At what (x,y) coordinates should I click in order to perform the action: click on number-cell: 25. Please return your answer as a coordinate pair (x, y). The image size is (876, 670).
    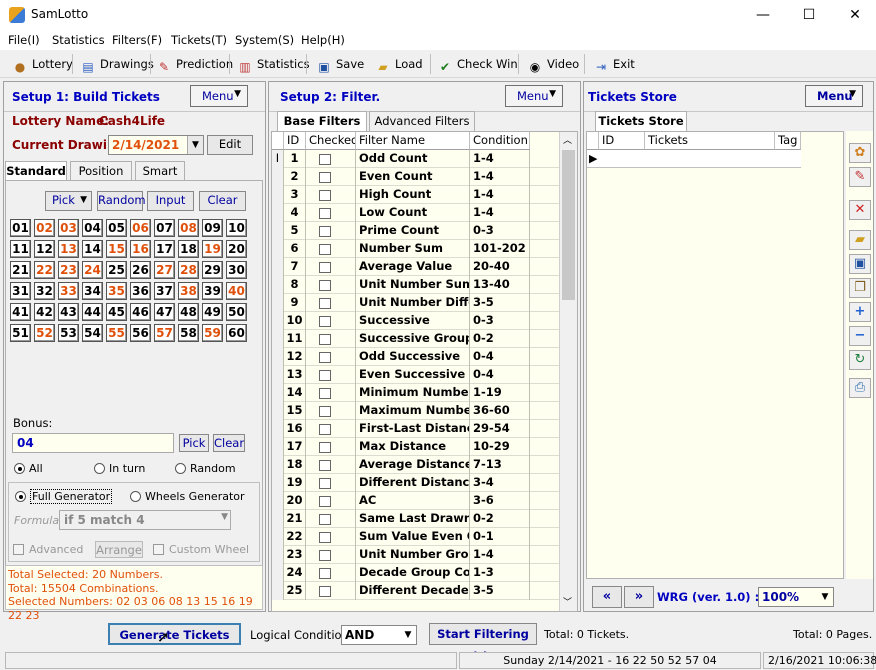
    Looking at the image, I should click on (116, 270).